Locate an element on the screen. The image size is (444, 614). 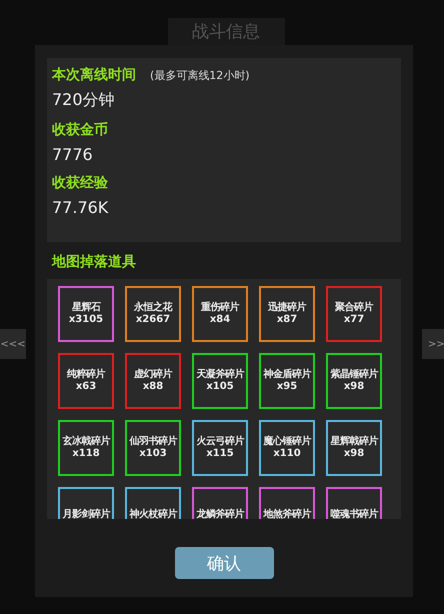
item-slot: 星辉石 x3105 is located at coordinates (86, 314).